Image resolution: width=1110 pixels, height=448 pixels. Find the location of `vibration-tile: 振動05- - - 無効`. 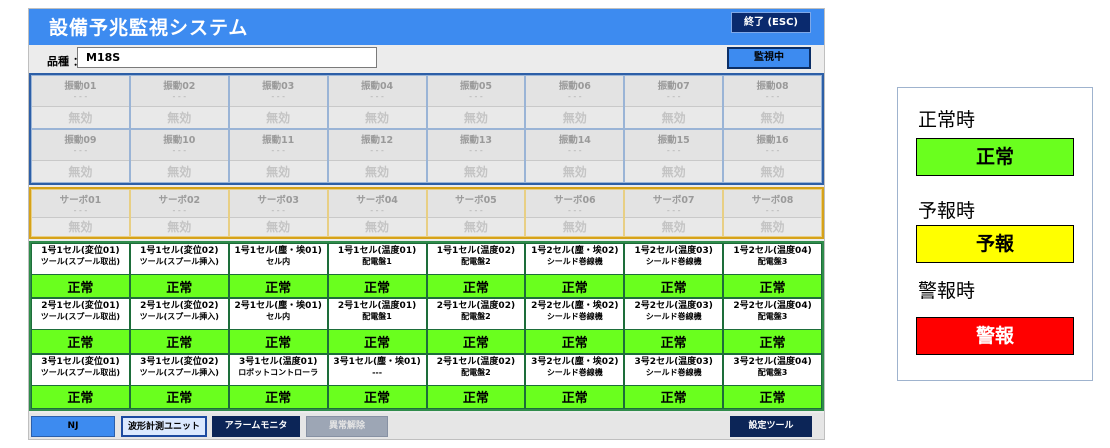

vibration-tile: 振動05- - - 無効 is located at coordinates (476, 102).